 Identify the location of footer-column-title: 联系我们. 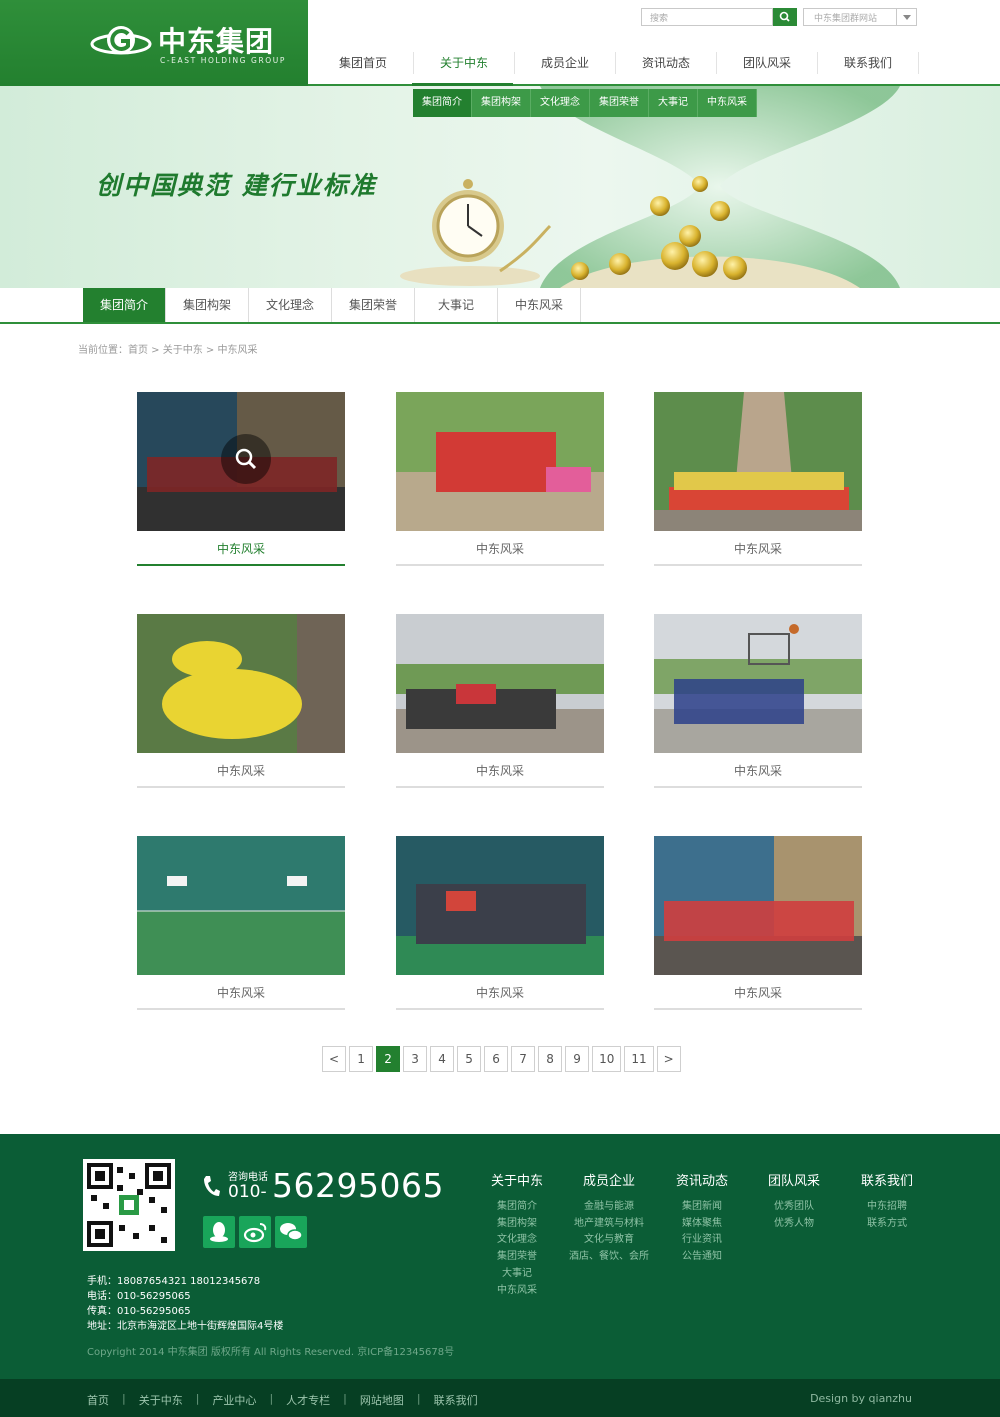
(887, 1179).